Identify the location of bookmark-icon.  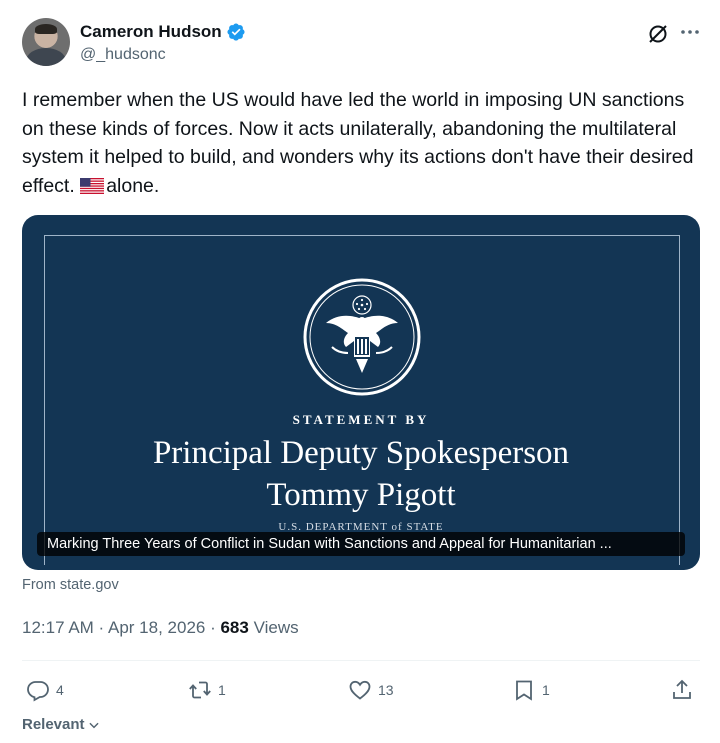
(524, 690).